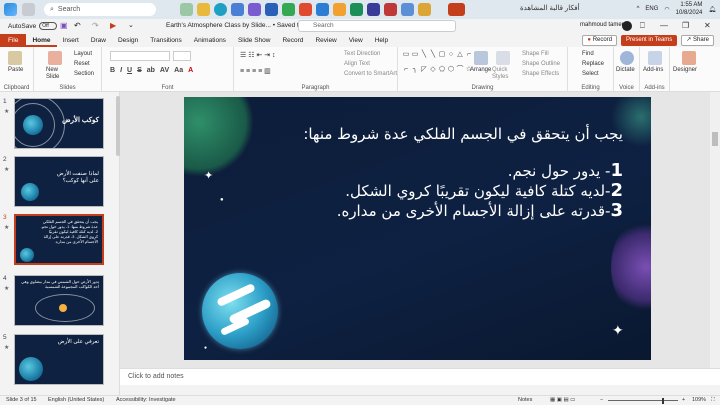 The height and width of the screenshot is (405, 720). Describe the element at coordinates (503, 58) in the screenshot. I see `quick-styles-icon` at that location.